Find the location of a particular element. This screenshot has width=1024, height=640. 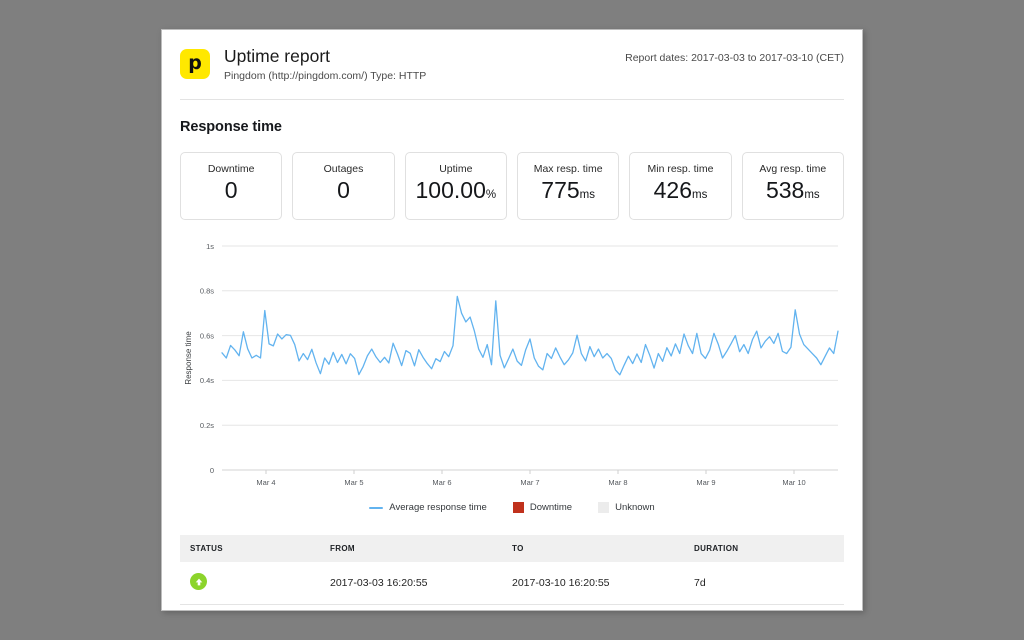

stat-number: 100.00 is located at coordinates (450, 190).